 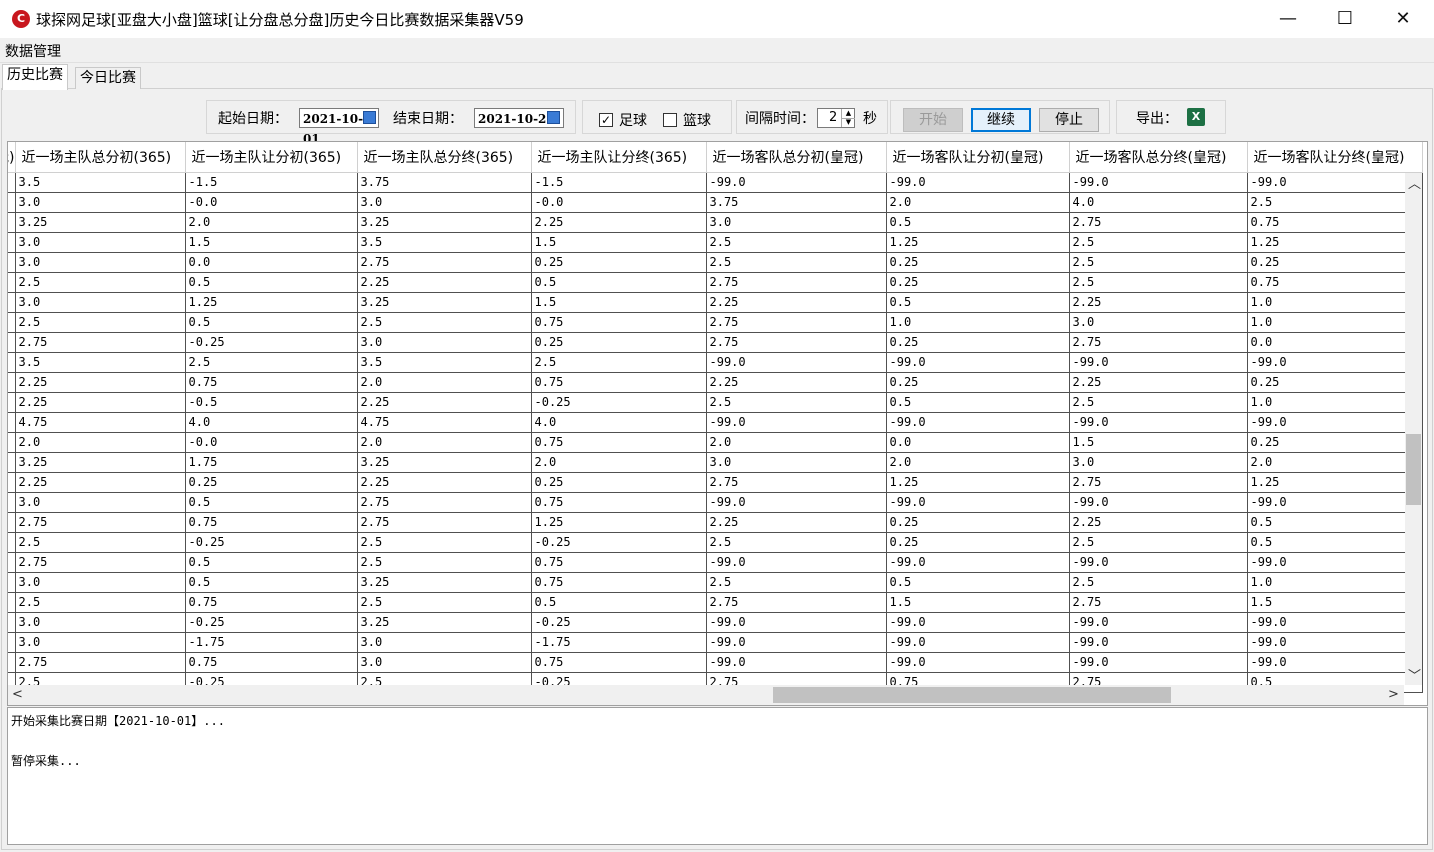 I want to click on table-cell: -0.5, so click(x=271, y=402).